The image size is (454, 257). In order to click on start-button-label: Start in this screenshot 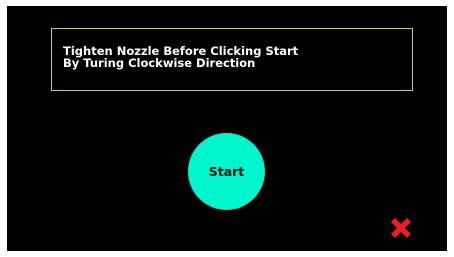, I will do `click(226, 171)`.